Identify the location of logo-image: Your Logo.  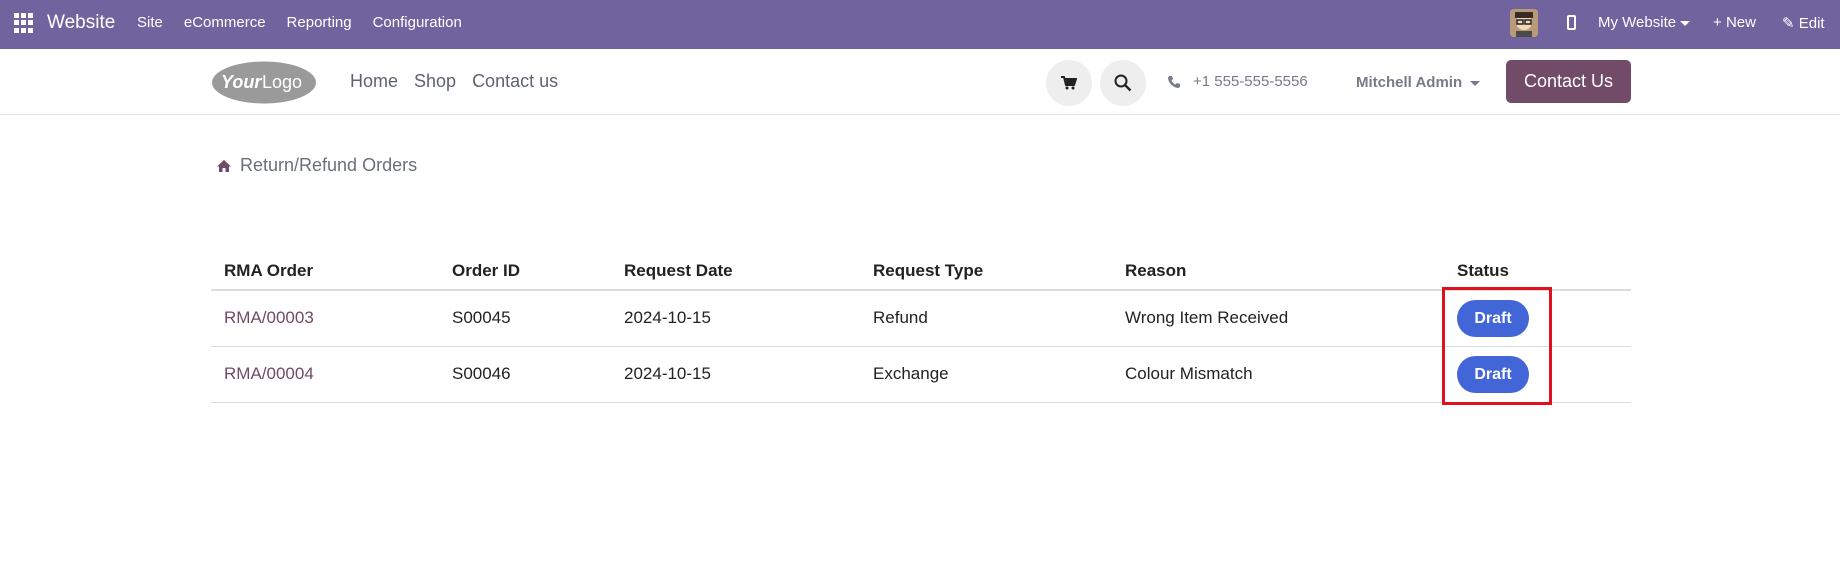
(264, 82).